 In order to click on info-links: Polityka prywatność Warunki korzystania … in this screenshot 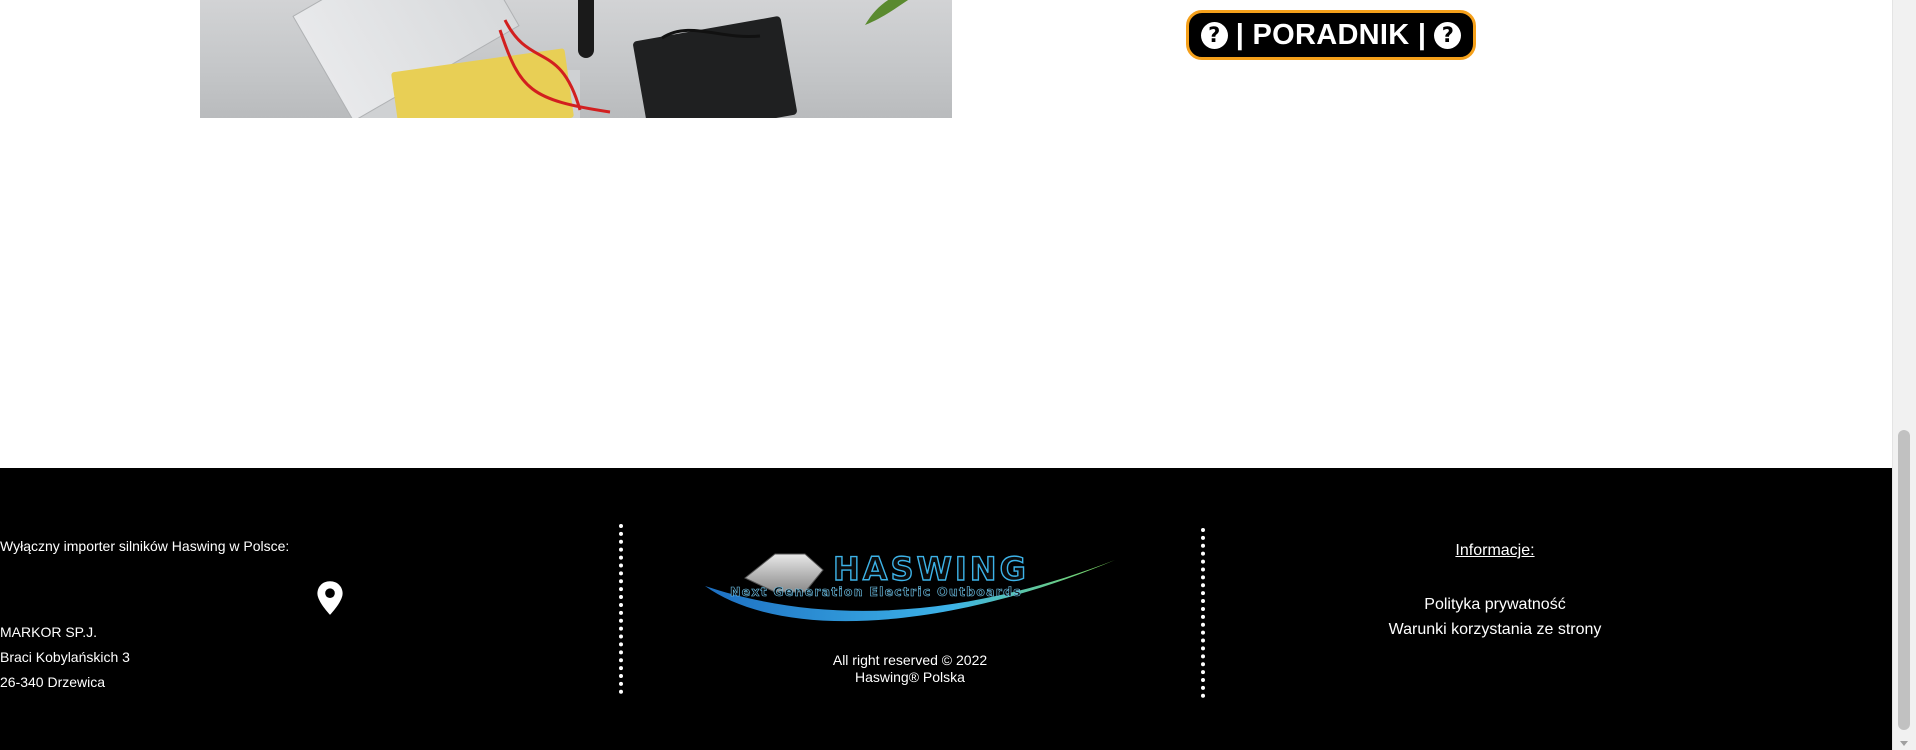, I will do `click(1495, 617)`.